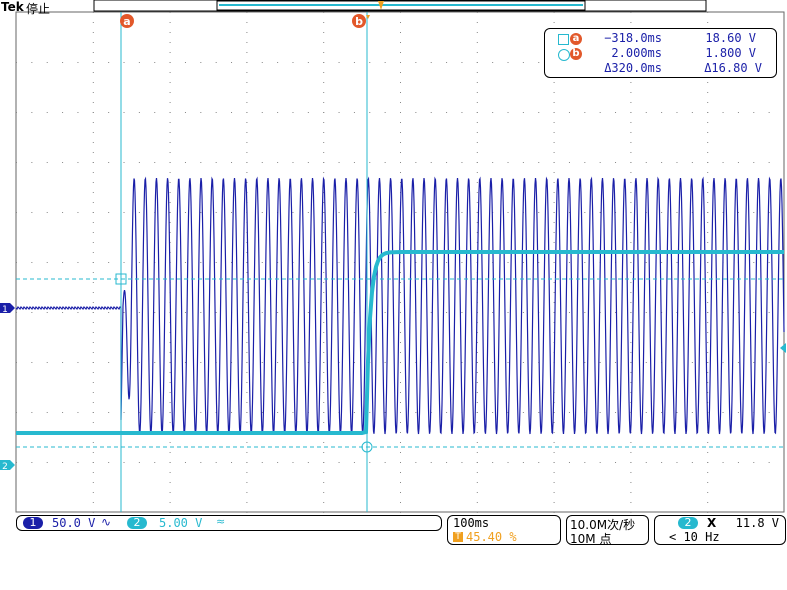  What do you see at coordinates (636, 53) in the screenshot?
I see `readout-b-time: 2.000ms` at bounding box center [636, 53].